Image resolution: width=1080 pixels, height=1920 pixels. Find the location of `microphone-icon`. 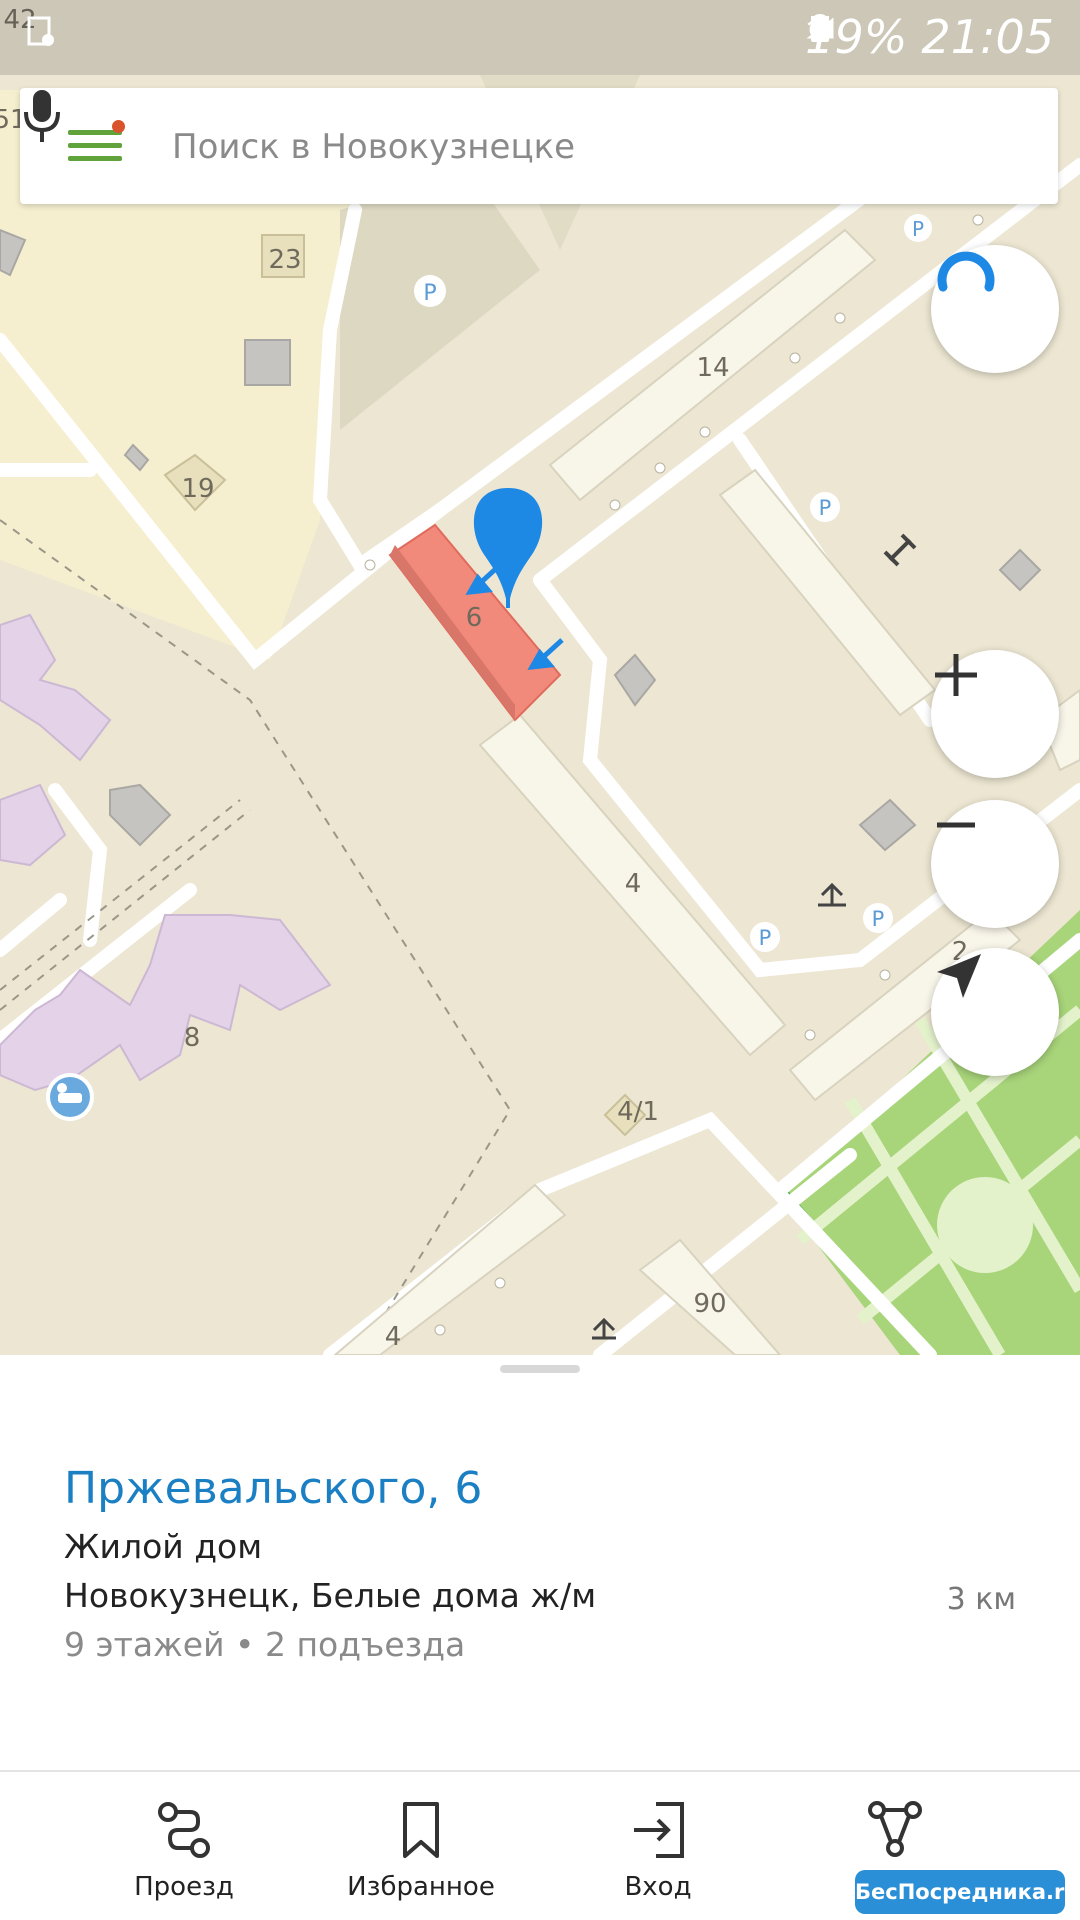

microphone-icon is located at coordinates (42, 116).